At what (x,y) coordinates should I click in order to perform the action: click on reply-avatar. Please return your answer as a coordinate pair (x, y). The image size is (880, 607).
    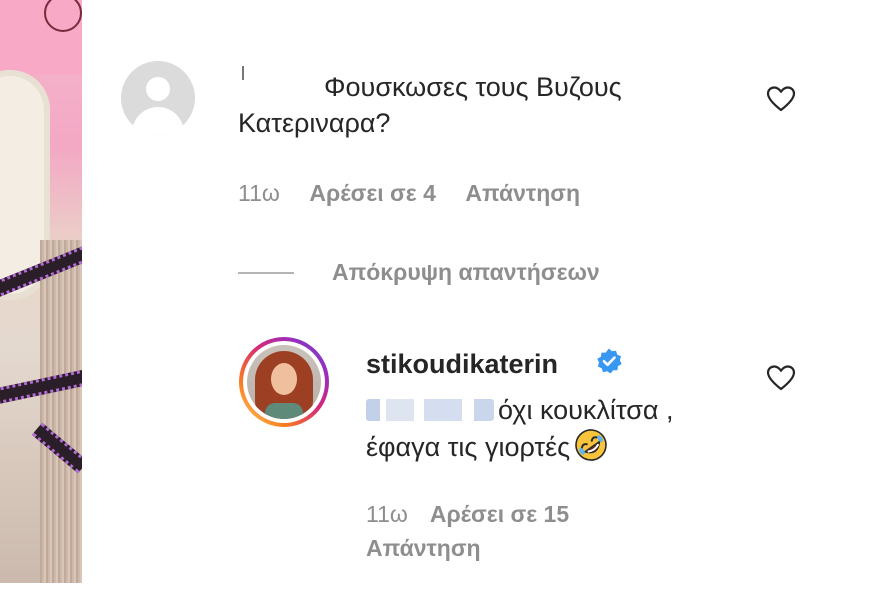
    Looking at the image, I should click on (284, 382).